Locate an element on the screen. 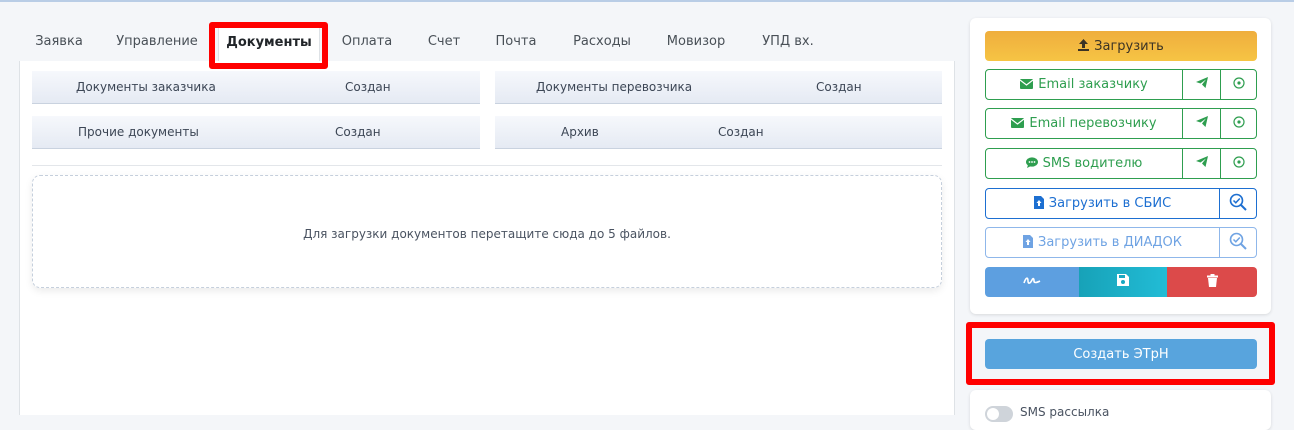  doc-section-label: Документы заказчика is located at coordinates (146, 87).